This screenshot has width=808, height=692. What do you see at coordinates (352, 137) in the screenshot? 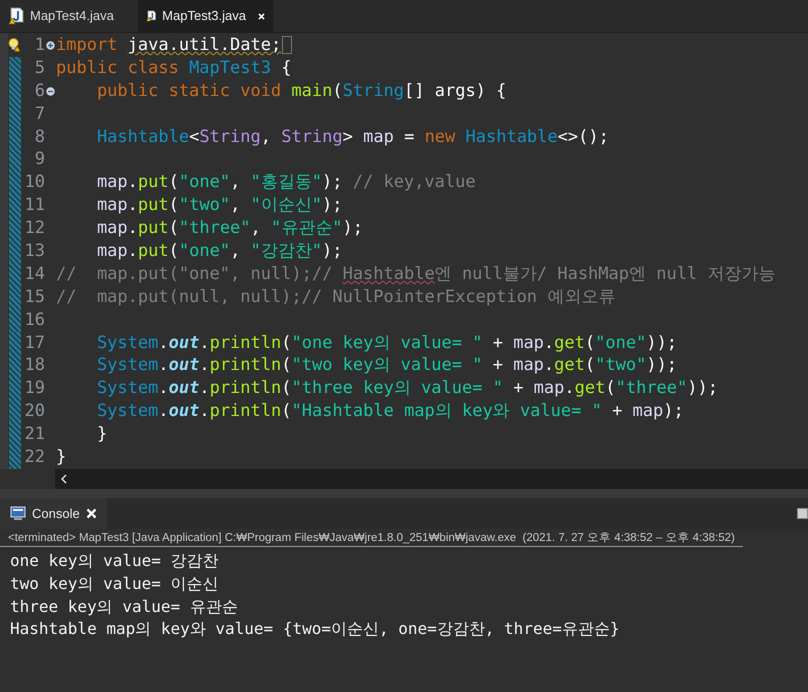
I see `code-line: Hashtable<String, String> map = new Hashtable<>();` at bounding box center [352, 137].